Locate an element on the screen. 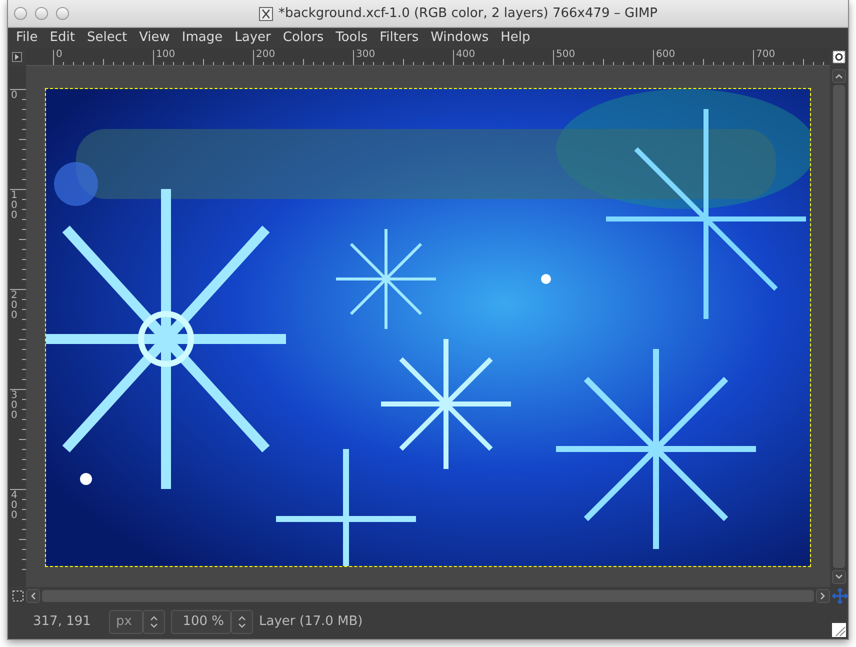 This screenshot has width=856, height=647. scroll-right-button is located at coordinates (823, 596).